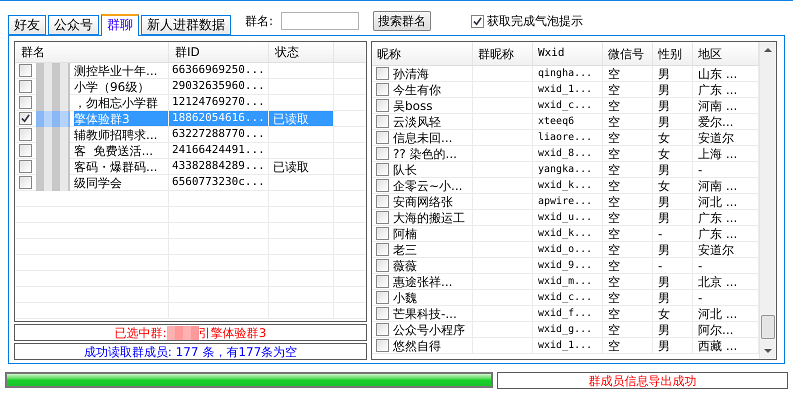  Describe the element at coordinates (673, 233) in the screenshot. I see `table-cell: -` at that location.